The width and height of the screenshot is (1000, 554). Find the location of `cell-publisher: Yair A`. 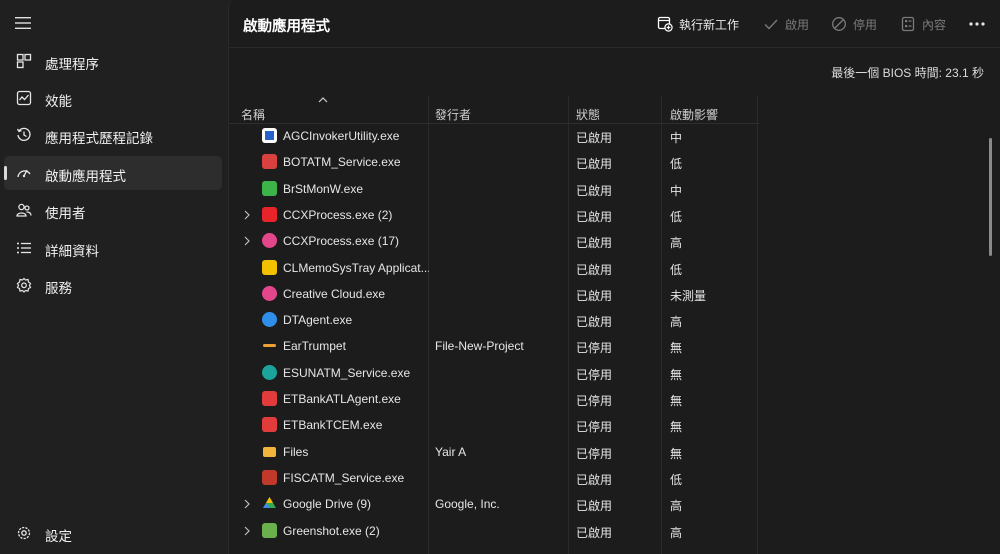

cell-publisher: Yair A is located at coordinates (451, 451).